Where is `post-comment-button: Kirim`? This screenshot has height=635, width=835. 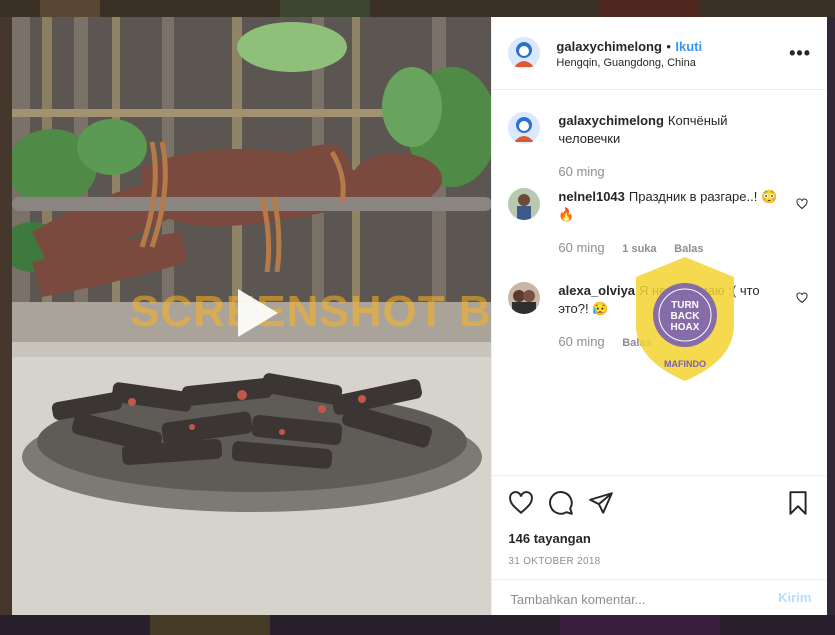
post-comment-button: Kirim is located at coordinates (794, 597).